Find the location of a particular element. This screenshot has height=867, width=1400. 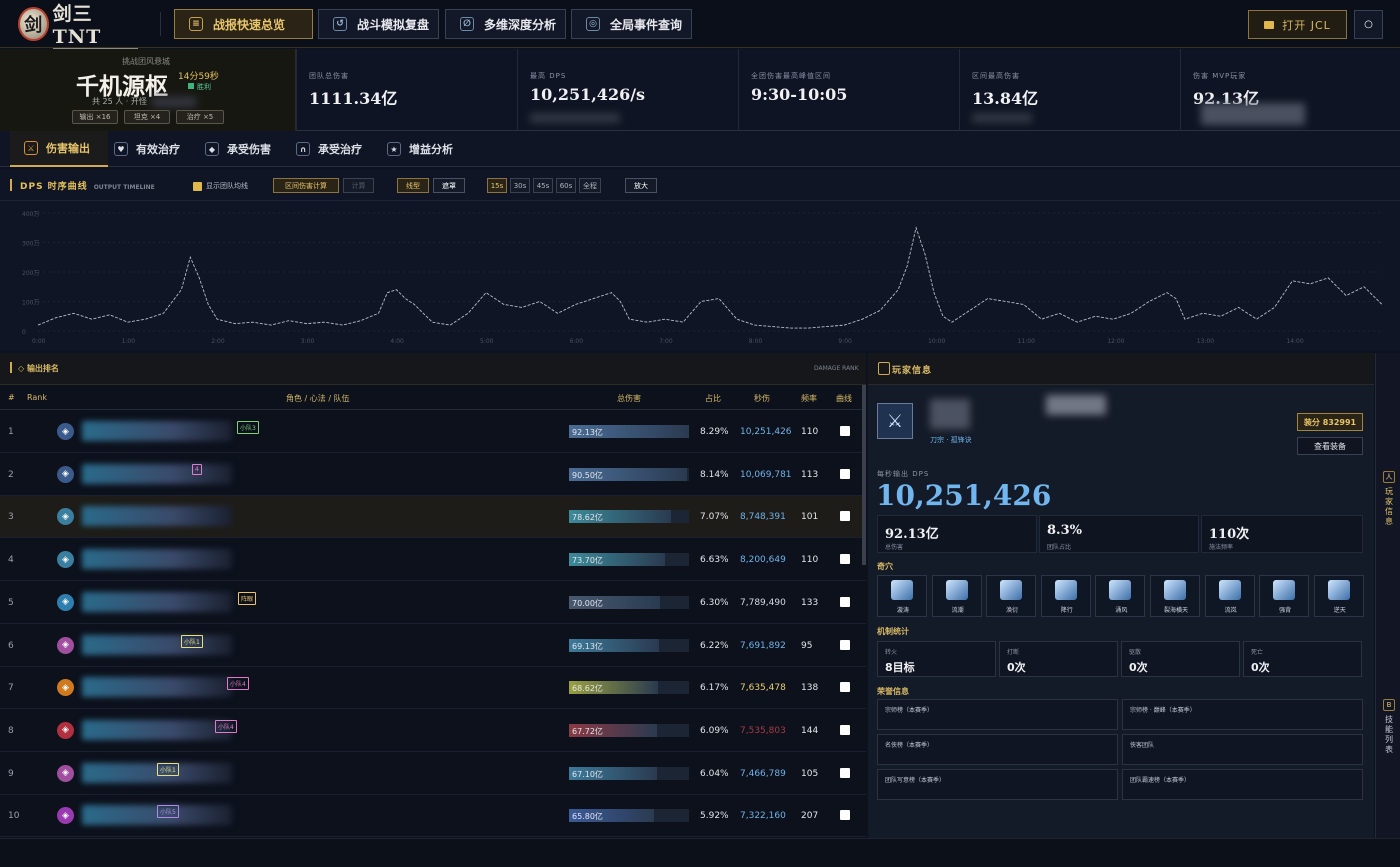

range-calc-button: 区间伤害计算 is located at coordinates (306, 185).